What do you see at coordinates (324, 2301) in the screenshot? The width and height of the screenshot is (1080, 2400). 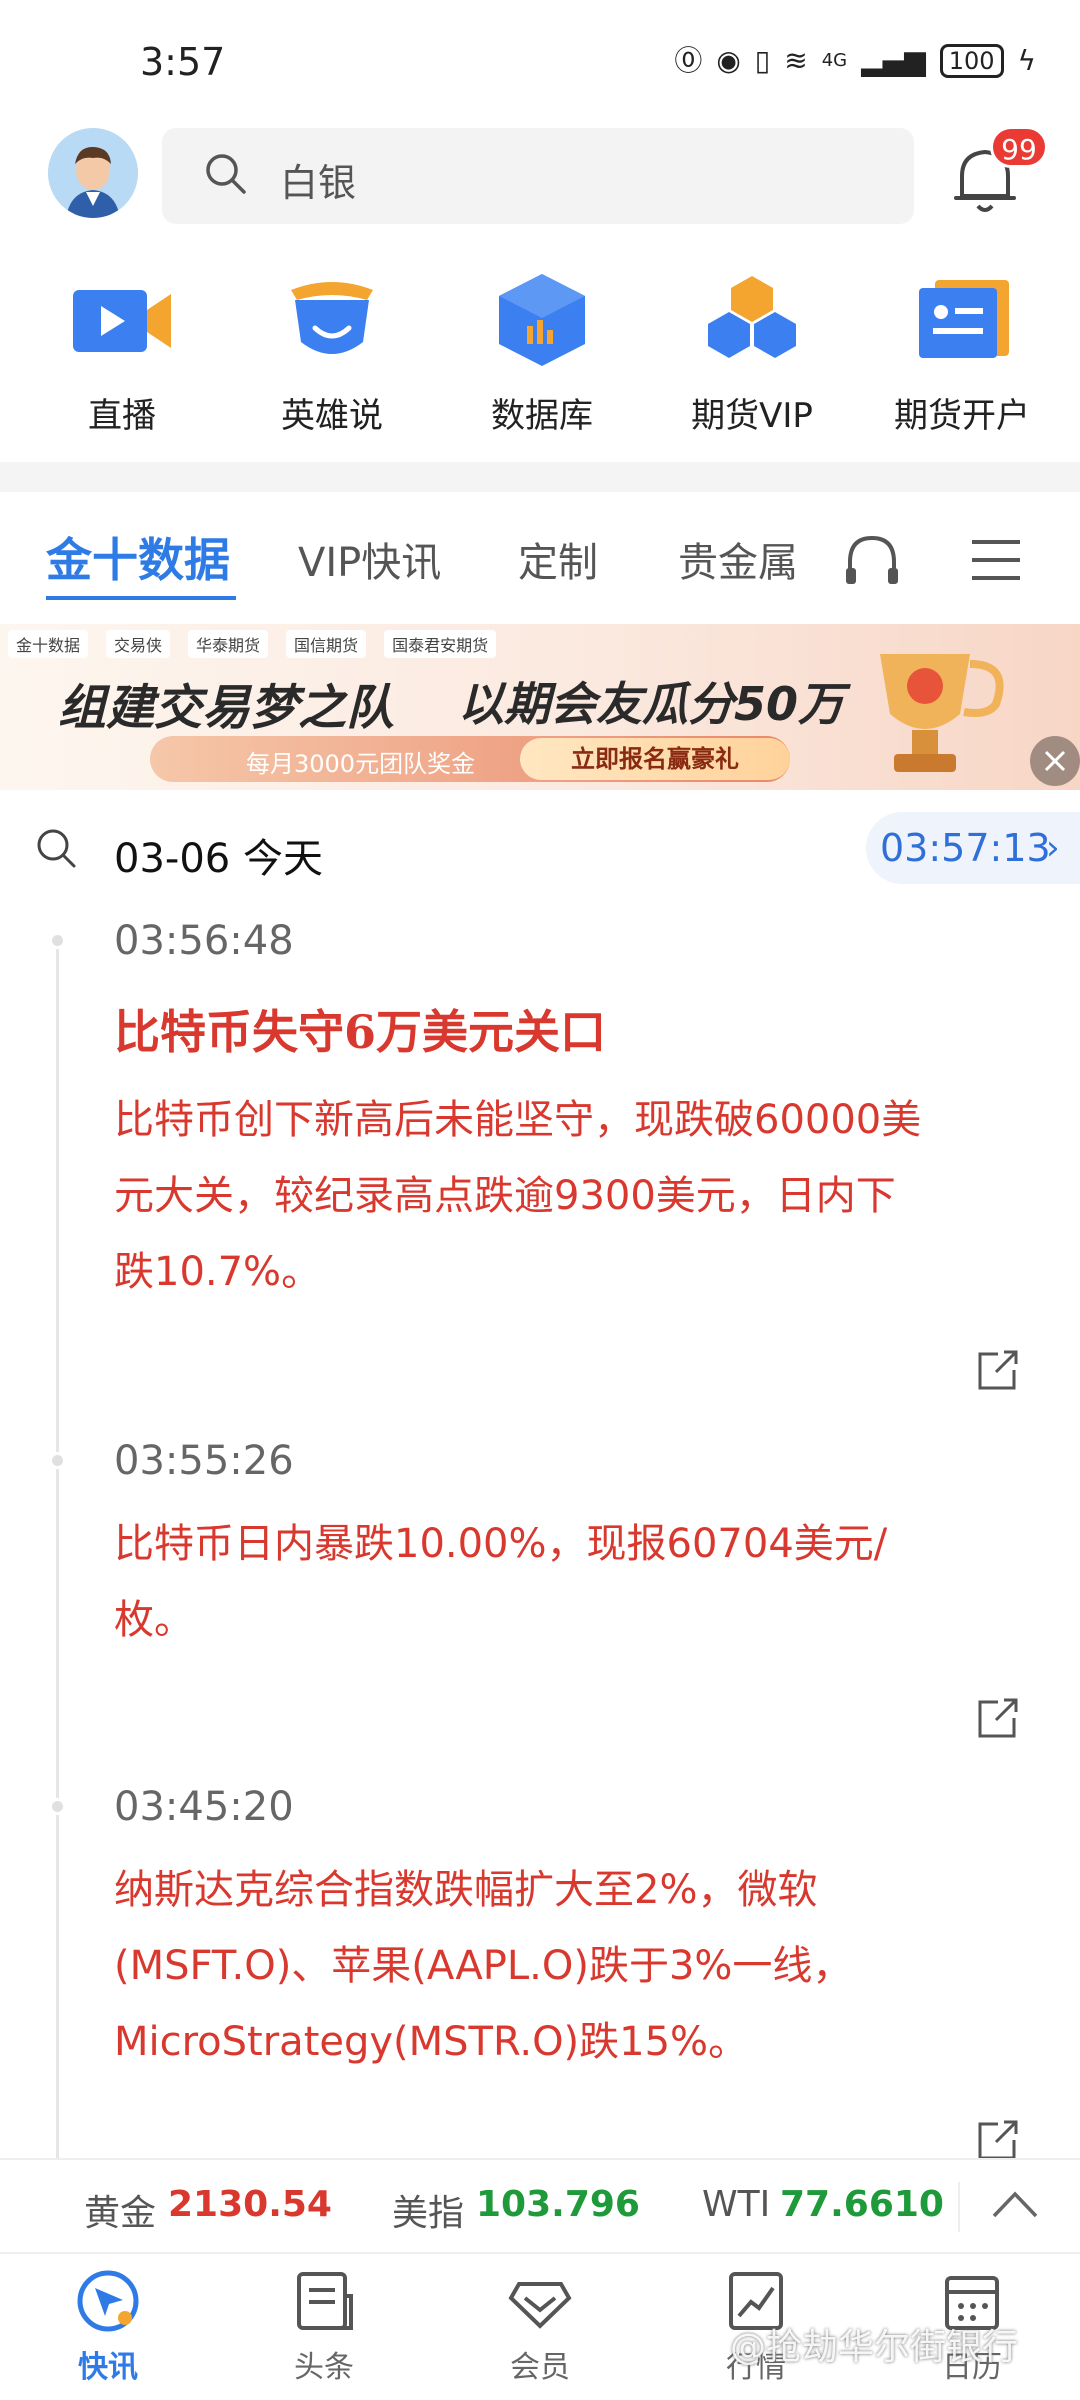 I see `newspaper-icon` at bounding box center [324, 2301].